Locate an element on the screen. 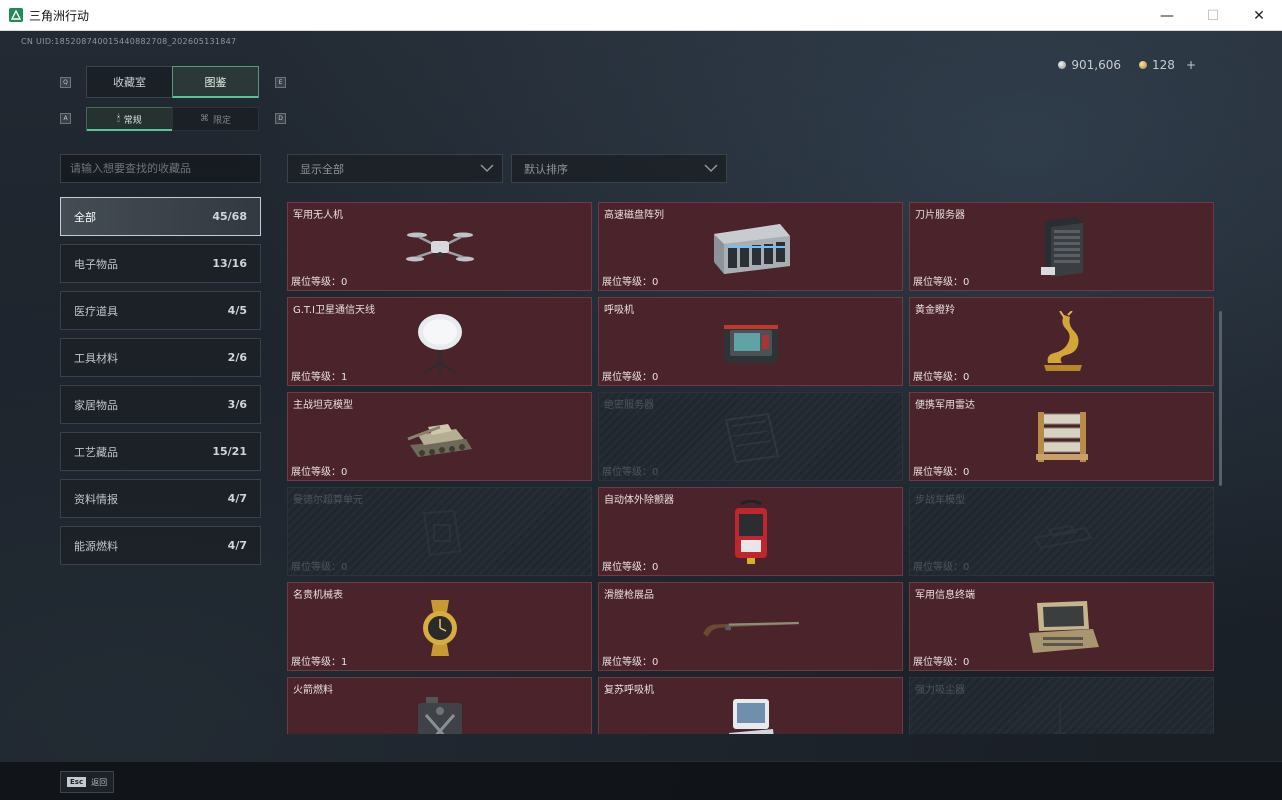  collection-item-card: G.T.I卫星通信天线 展位等级：1 is located at coordinates (439, 341).